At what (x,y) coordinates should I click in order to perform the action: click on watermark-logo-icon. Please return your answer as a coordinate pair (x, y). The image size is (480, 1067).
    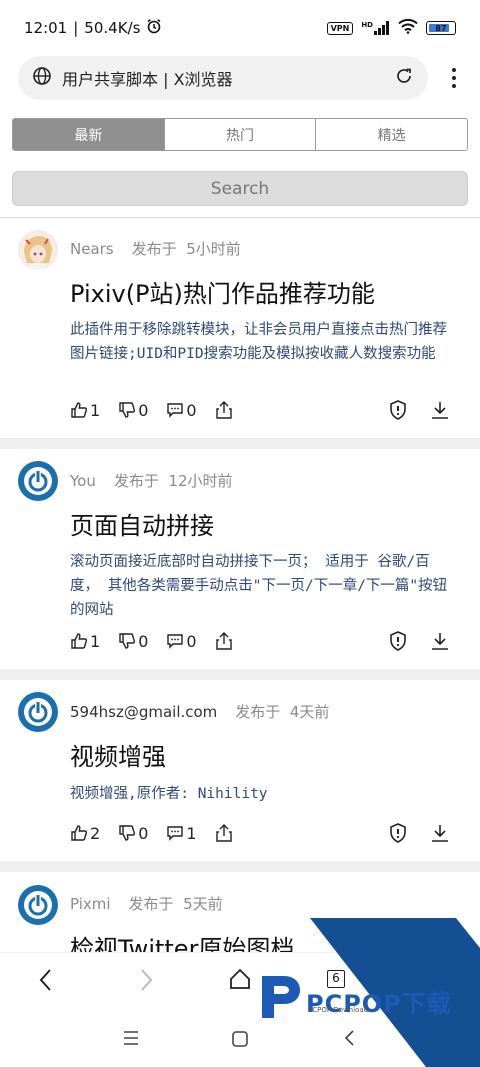
    Looking at the image, I should click on (281, 997).